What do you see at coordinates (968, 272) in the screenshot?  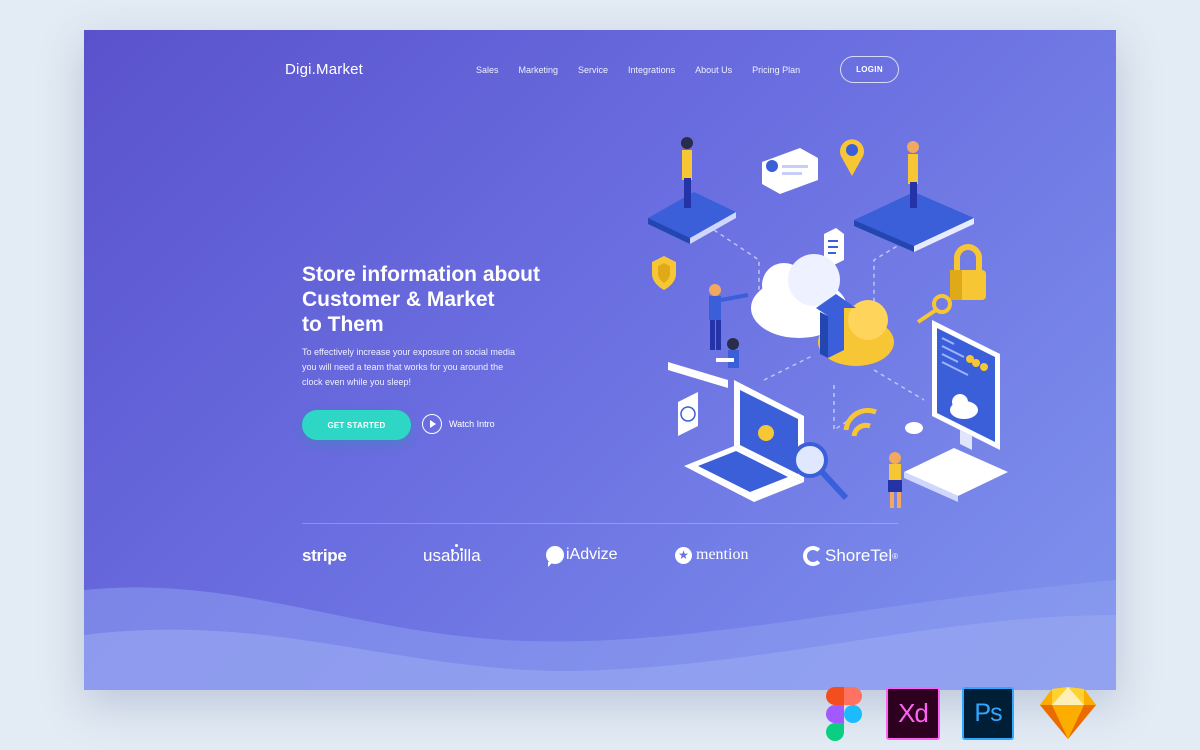 I see `padlock-icon` at bounding box center [968, 272].